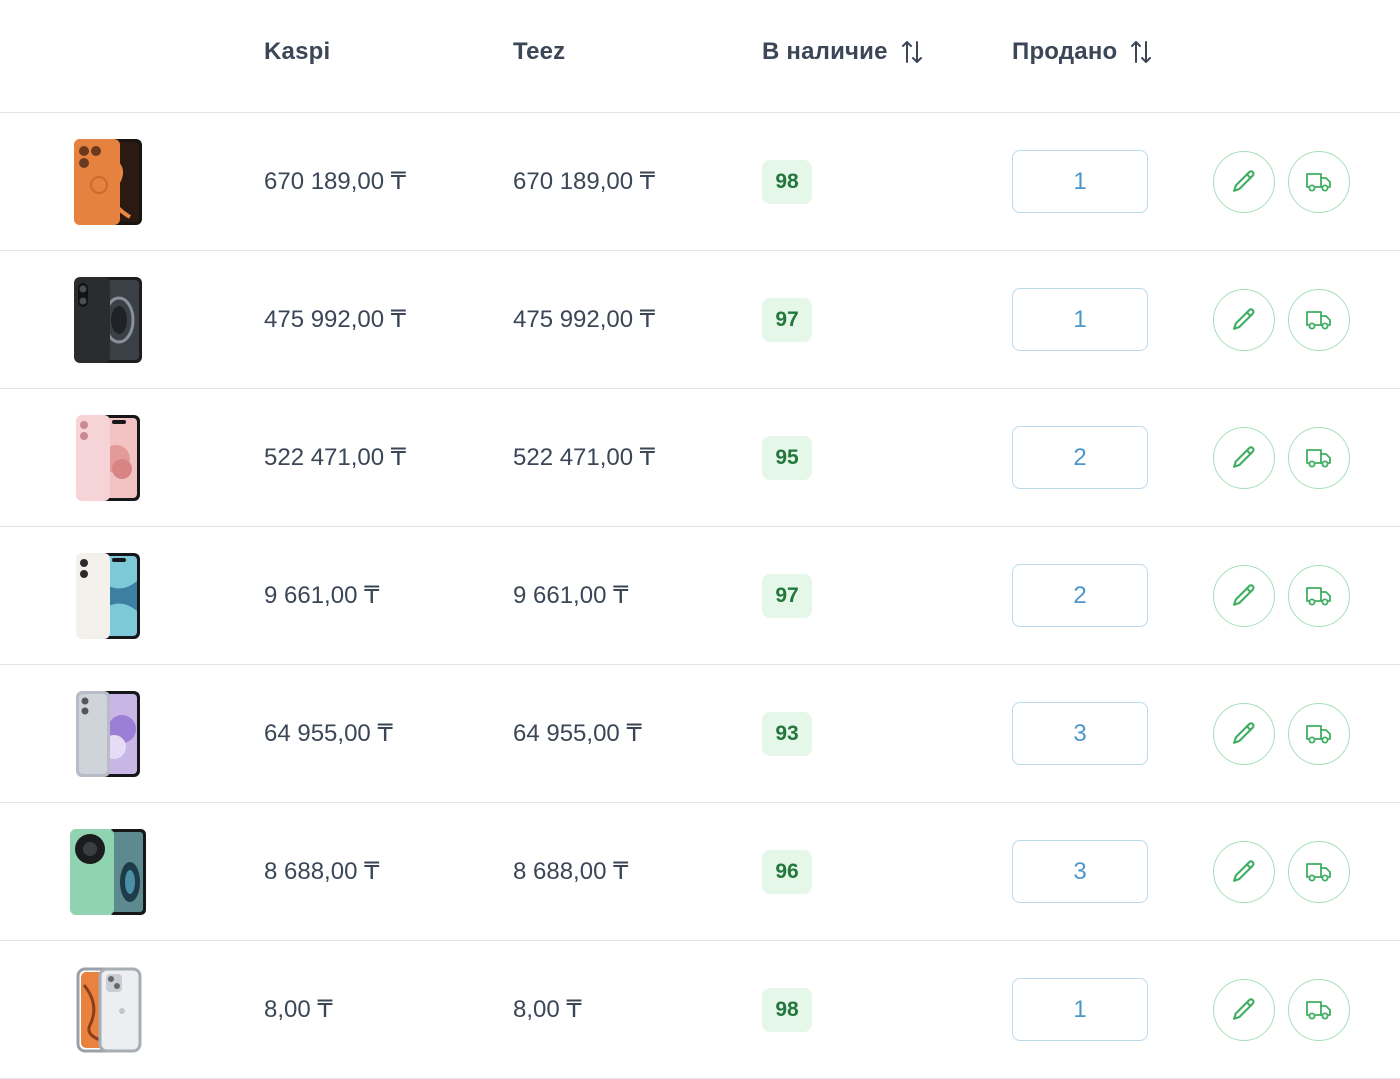  I want to click on column-header-teez: Teez, so click(539, 52).